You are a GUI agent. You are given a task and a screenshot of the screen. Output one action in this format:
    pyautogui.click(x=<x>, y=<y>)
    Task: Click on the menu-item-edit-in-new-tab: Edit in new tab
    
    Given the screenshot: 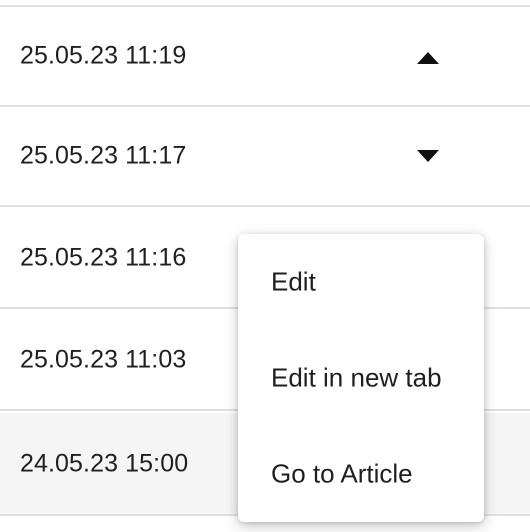 What is the action you would take?
    pyautogui.click(x=361, y=378)
    